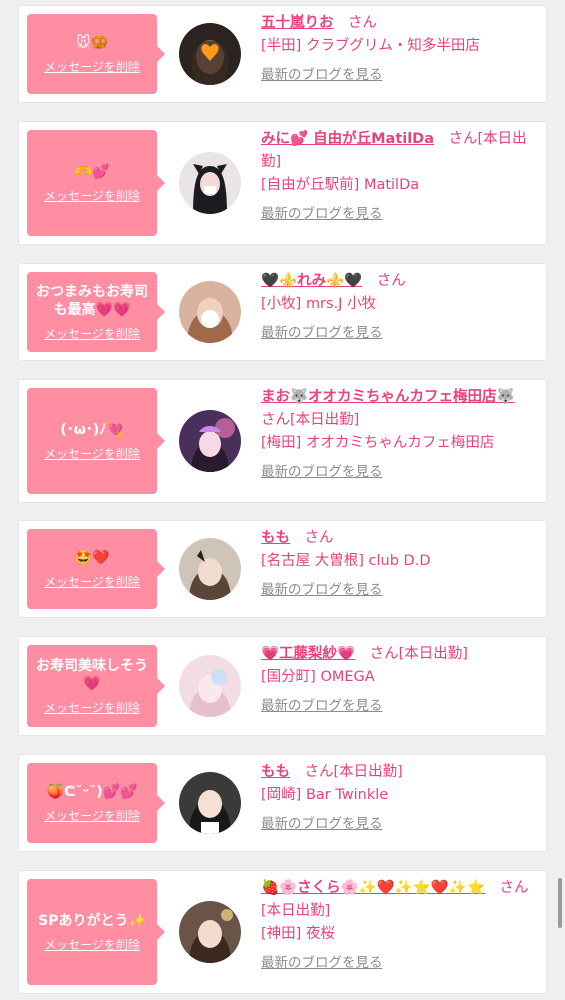 Image resolution: width=565 pixels, height=1000 pixels. I want to click on shop-name: 夜桜, so click(320, 934).